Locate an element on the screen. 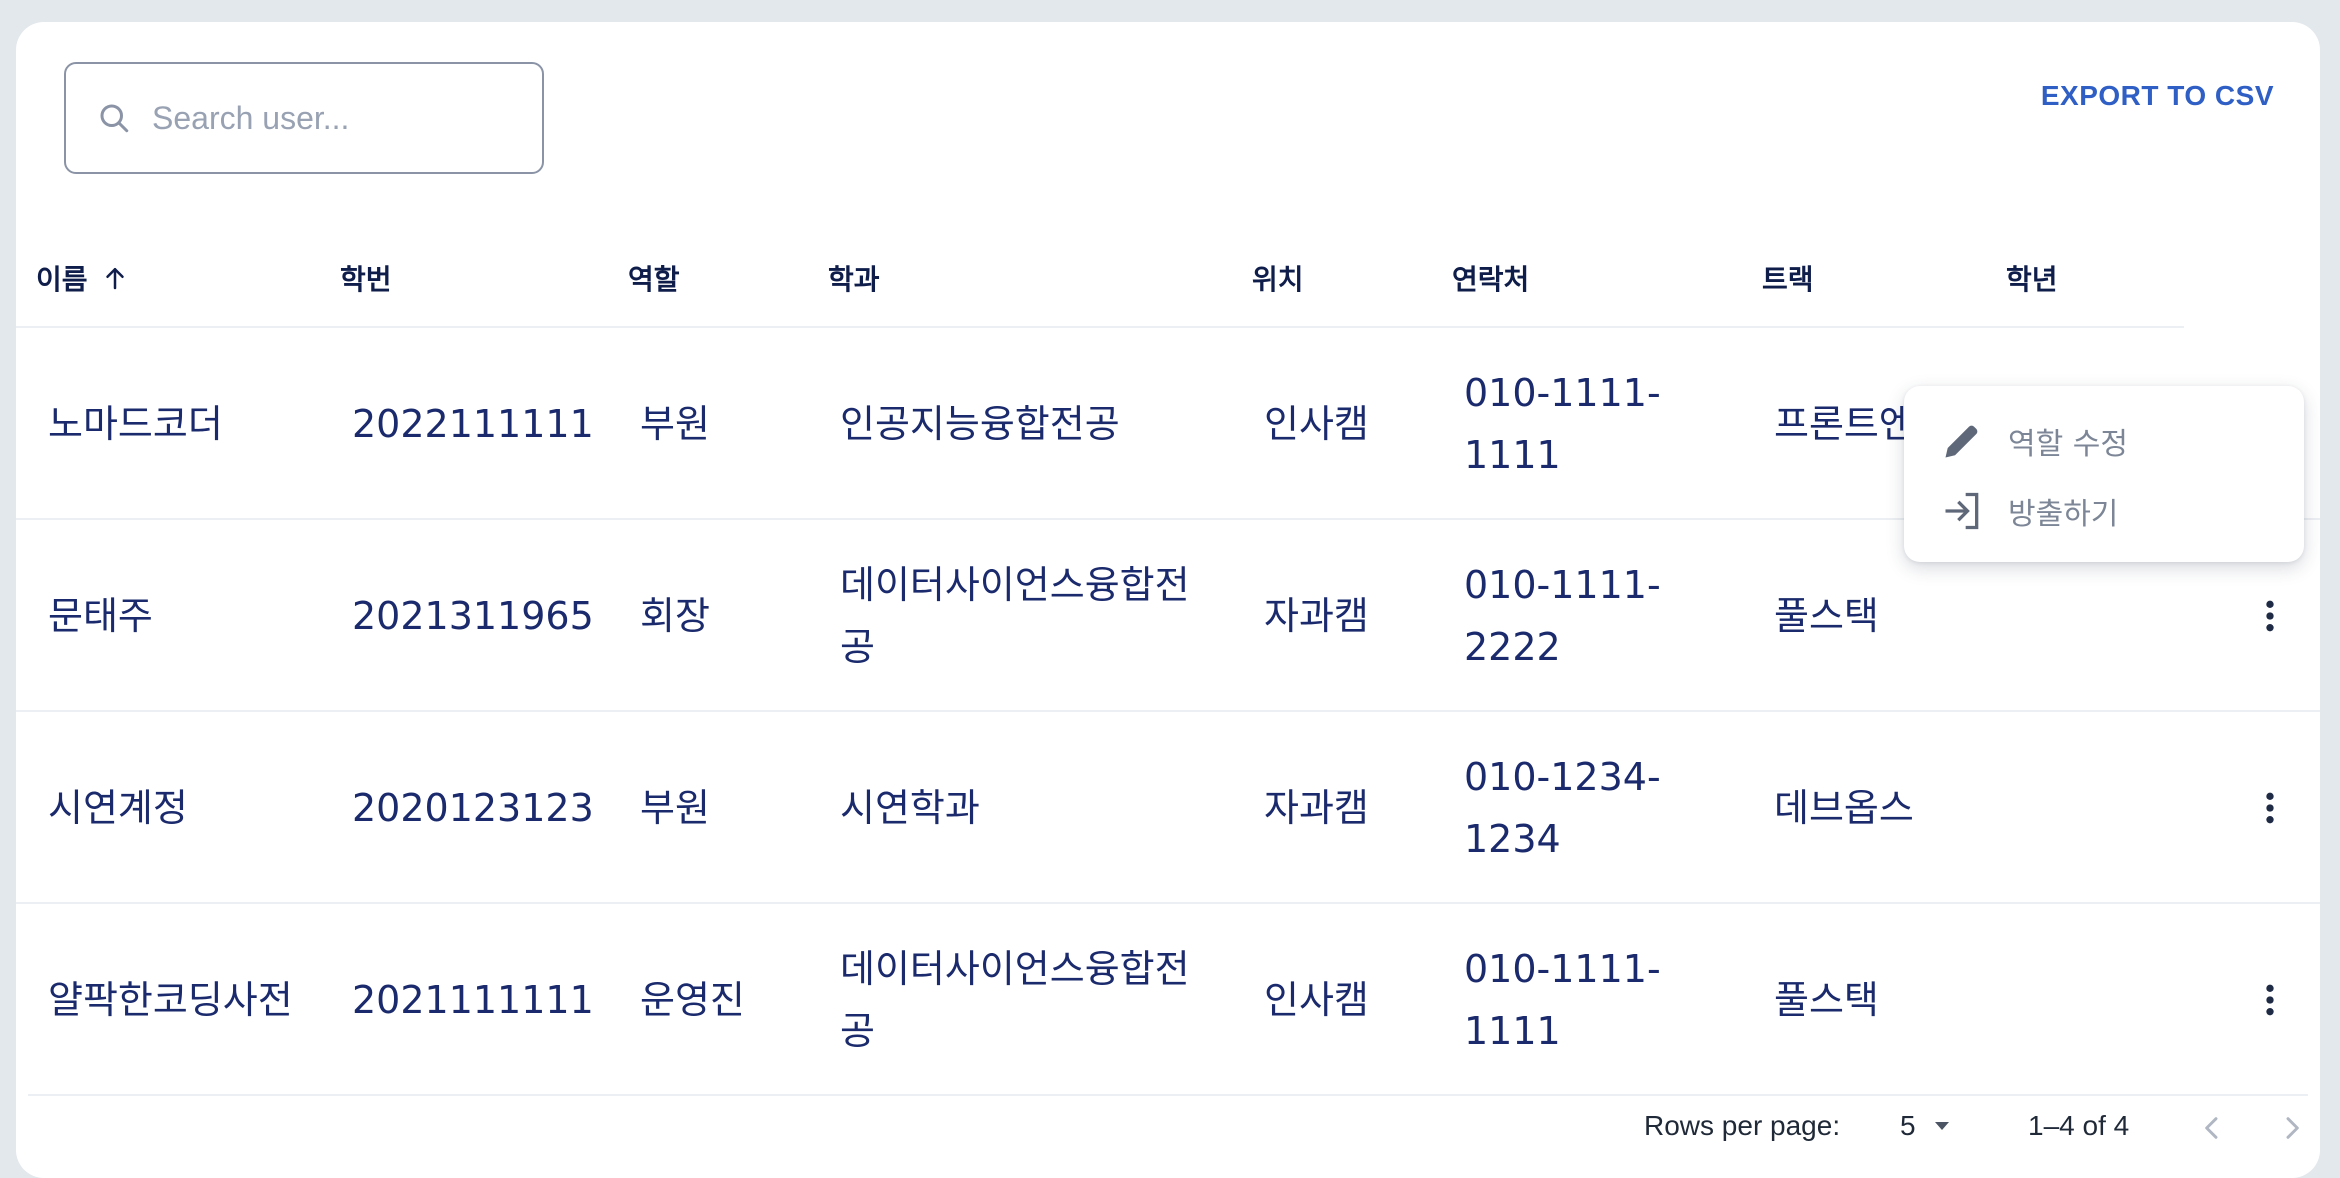 Image resolution: width=2340 pixels, height=1178 pixels. sort-ascending-icon is located at coordinates (114, 279).